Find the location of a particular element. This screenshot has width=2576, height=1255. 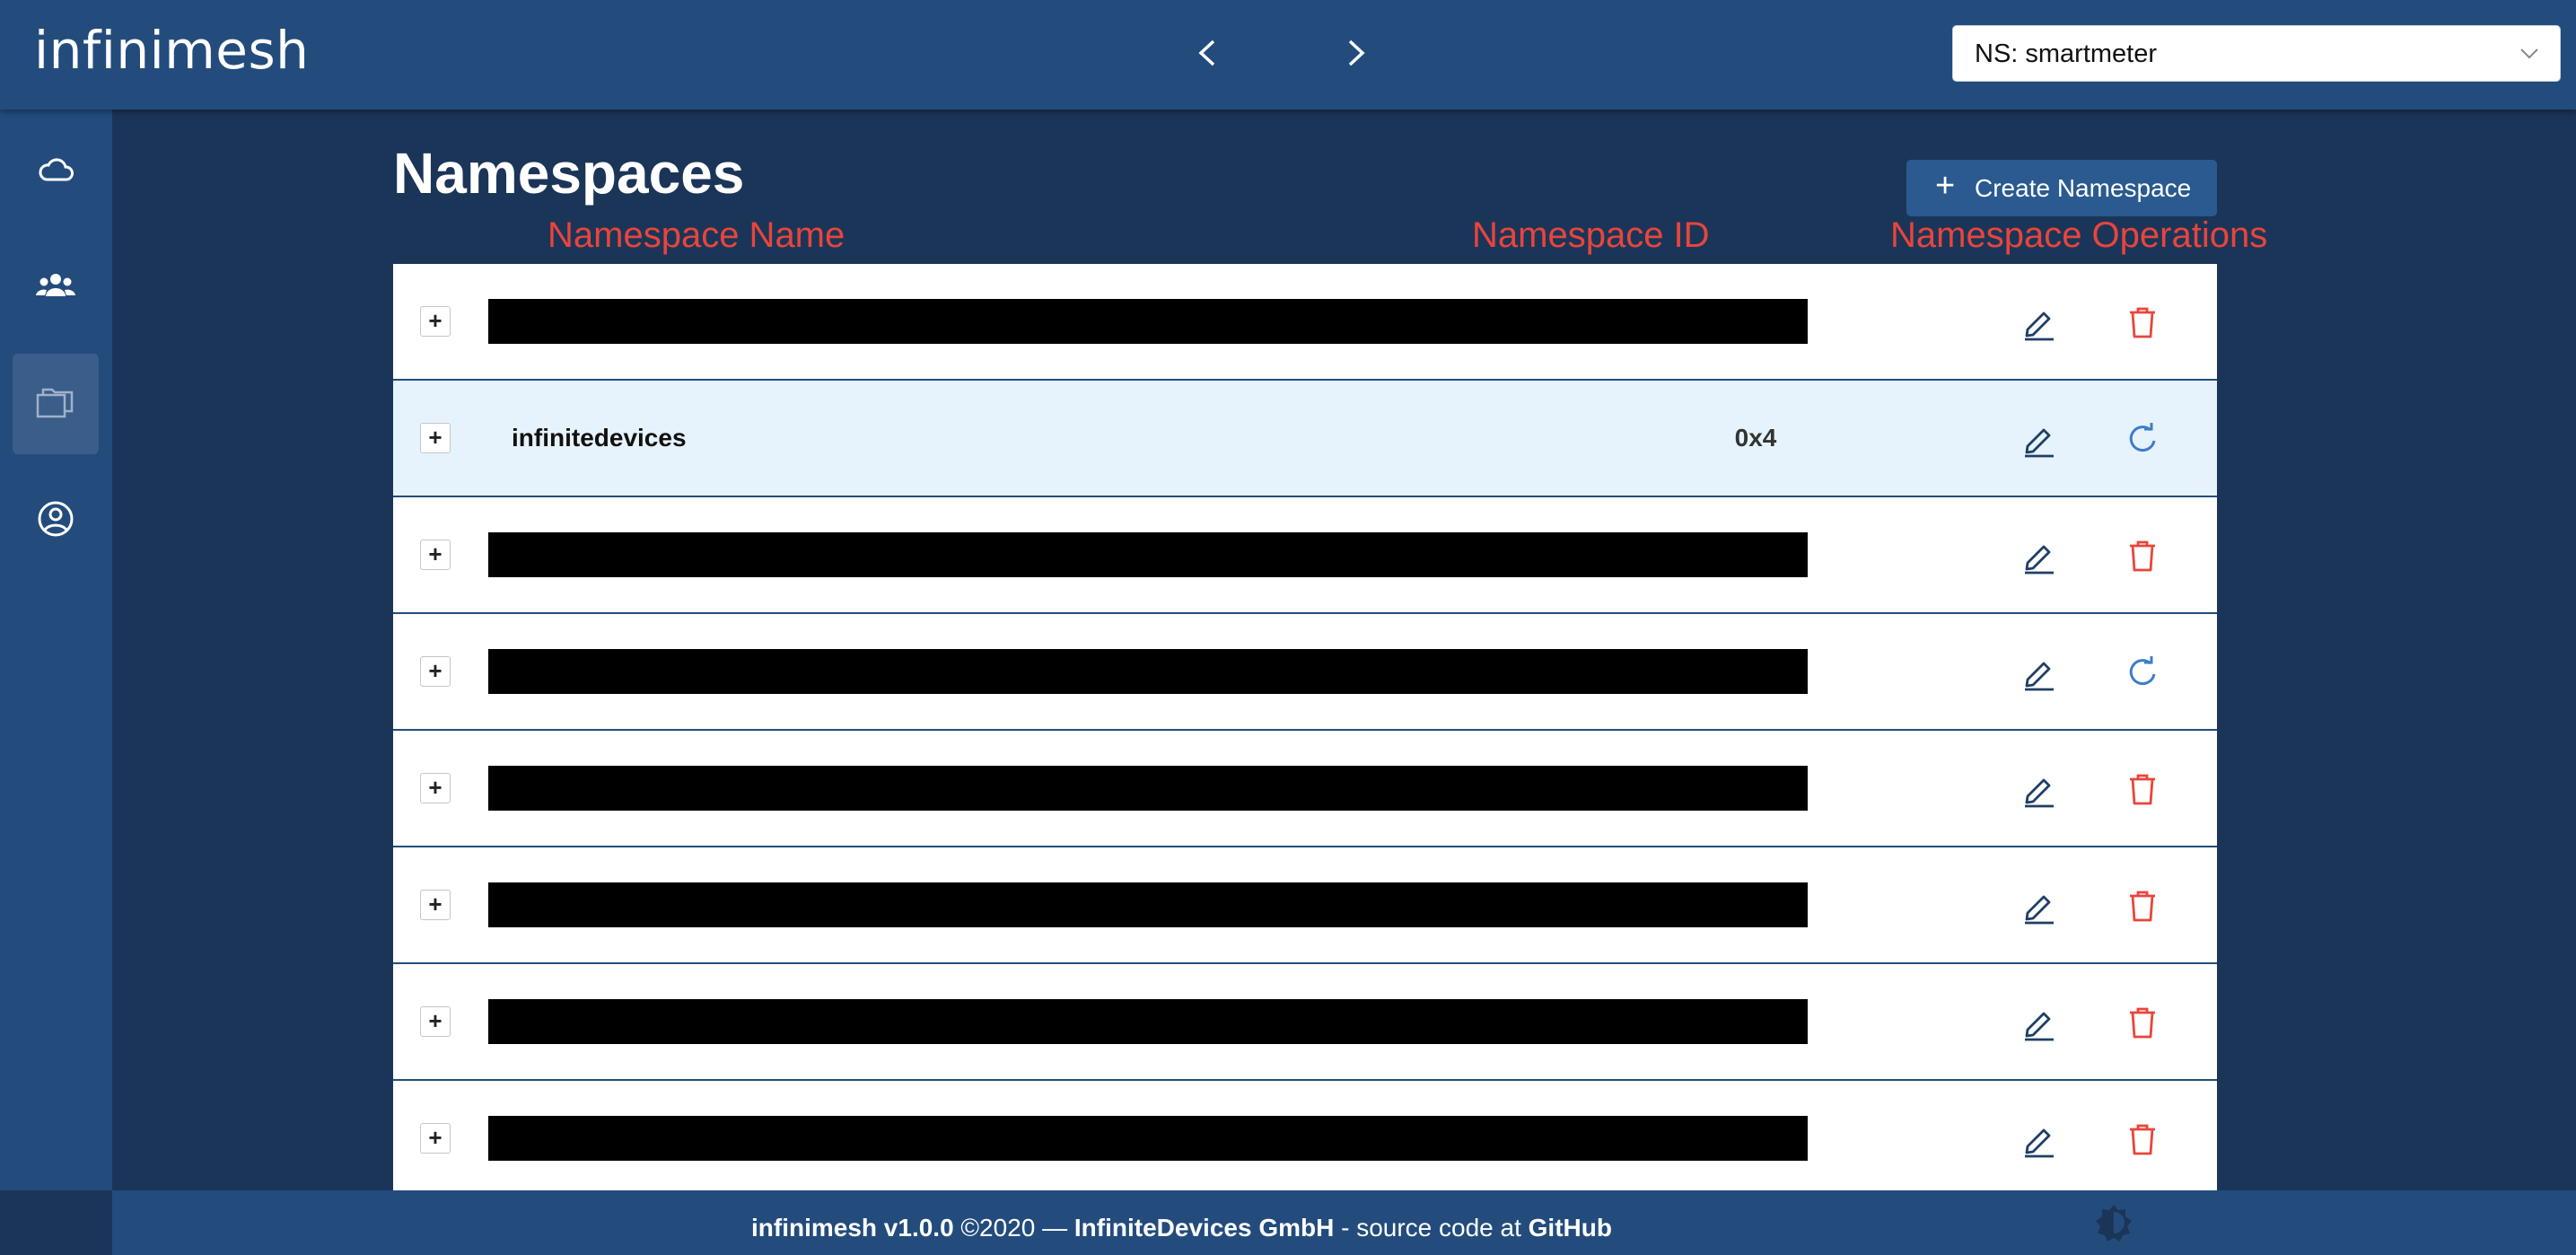

chevron-down-icon is located at coordinates (2529, 54).